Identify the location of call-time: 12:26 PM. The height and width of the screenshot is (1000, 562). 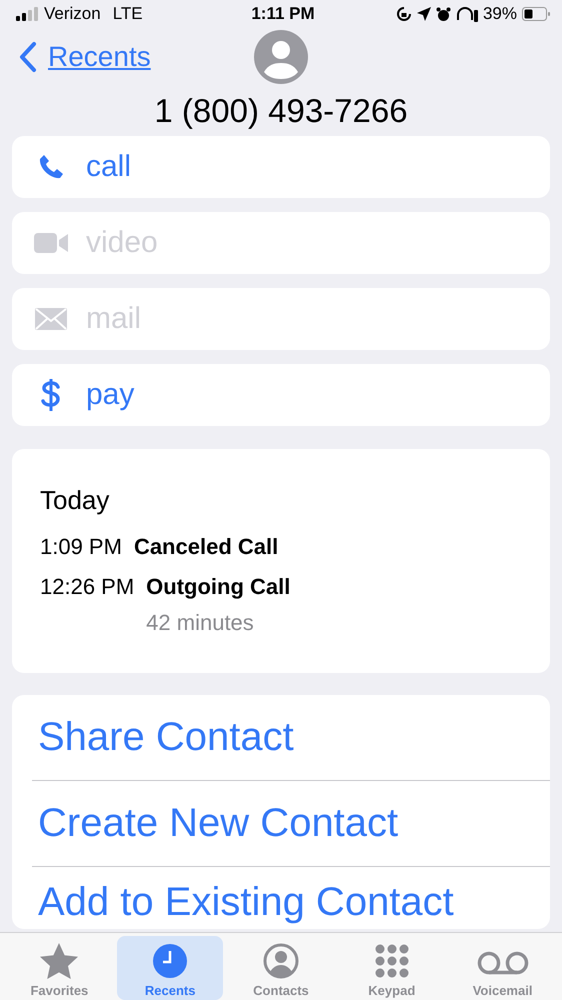
(87, 587).